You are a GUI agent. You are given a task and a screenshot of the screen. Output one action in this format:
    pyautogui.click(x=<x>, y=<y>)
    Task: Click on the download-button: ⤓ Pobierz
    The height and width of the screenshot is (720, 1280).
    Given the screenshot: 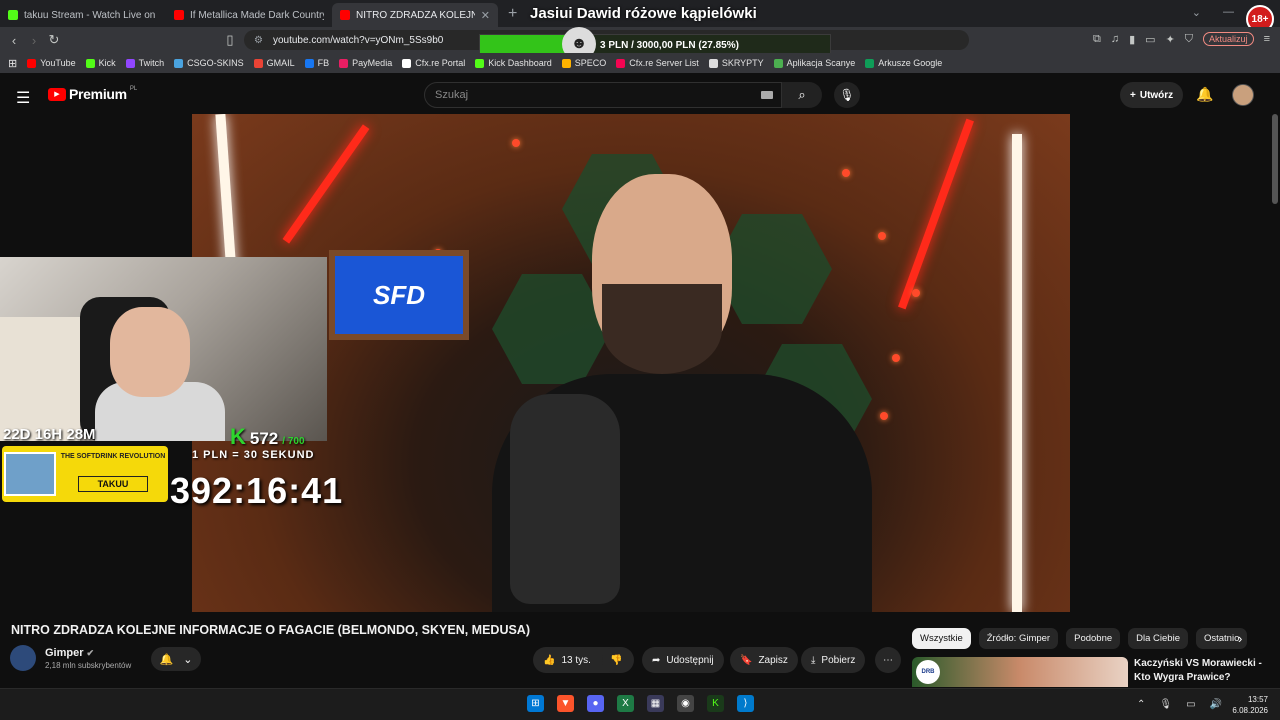 What is the action you would take?
    pyautogui.click(x=833, y=660)
    